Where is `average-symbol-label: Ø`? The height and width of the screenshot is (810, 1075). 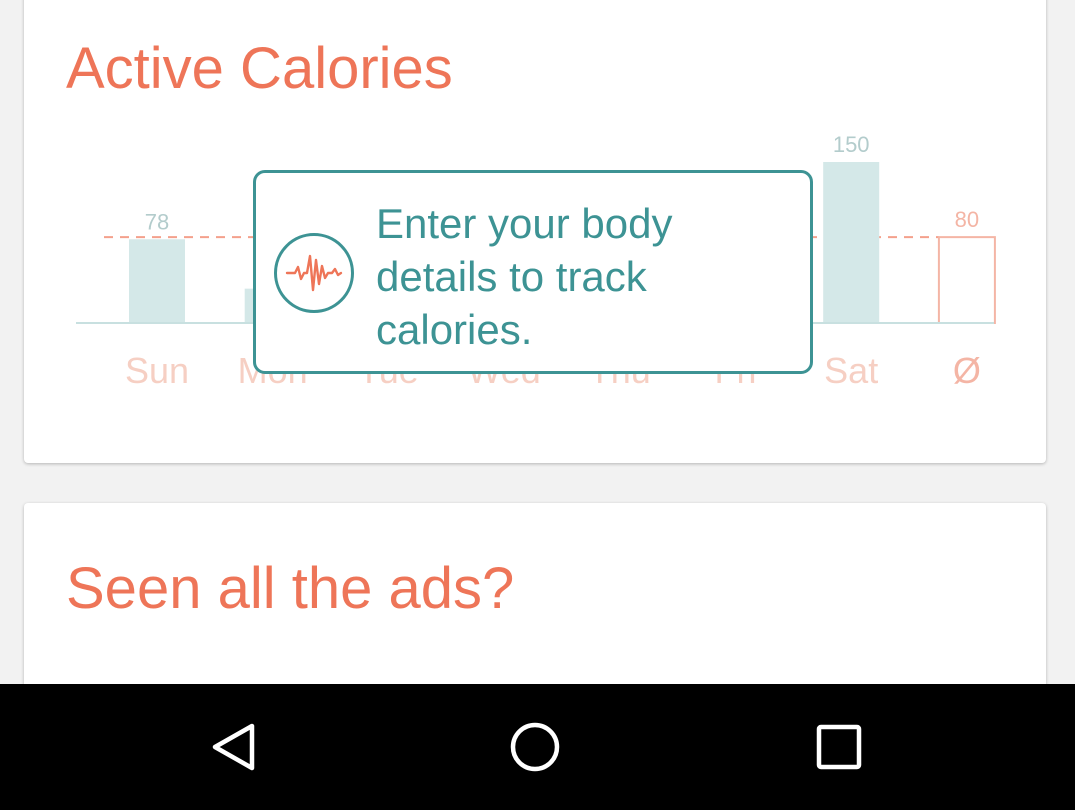 average-symbol-label: Ø is located at coordinates (967, 370).